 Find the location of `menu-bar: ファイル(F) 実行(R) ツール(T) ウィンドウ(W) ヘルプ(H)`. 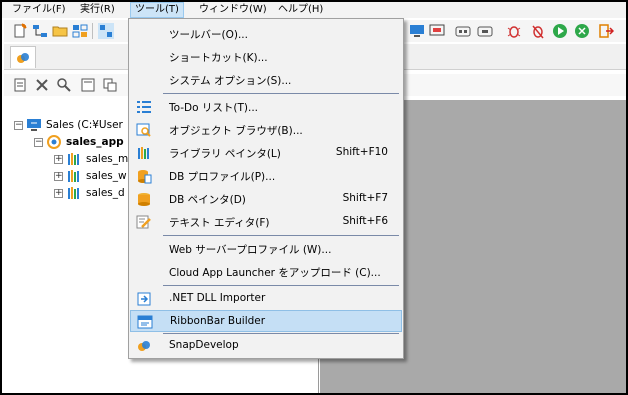

menu-bar: ファイル(F) 実行(R) ツール(T) ウィンドウ(W) ヘルプ(H) is located at coordinates (314, 10).